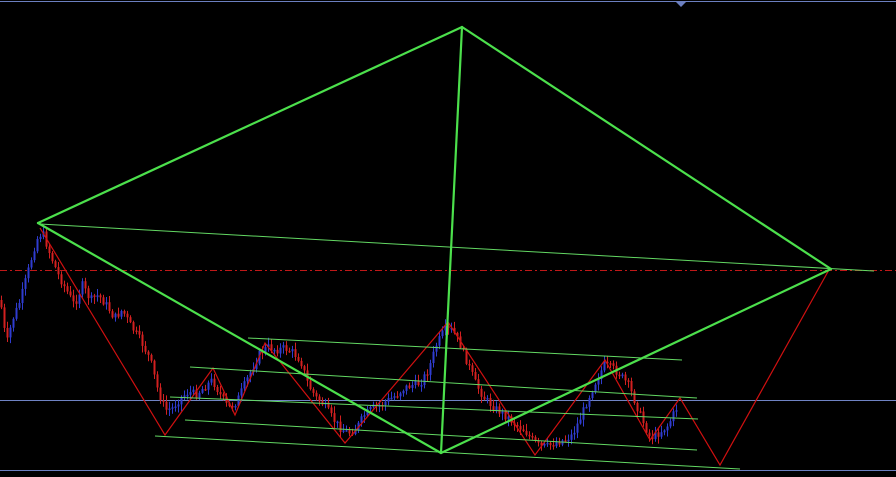  What do you see at coordinates (451, 240) in the screenshot?
I see `pattern-leg-ac` at bounding box center [451, 240].